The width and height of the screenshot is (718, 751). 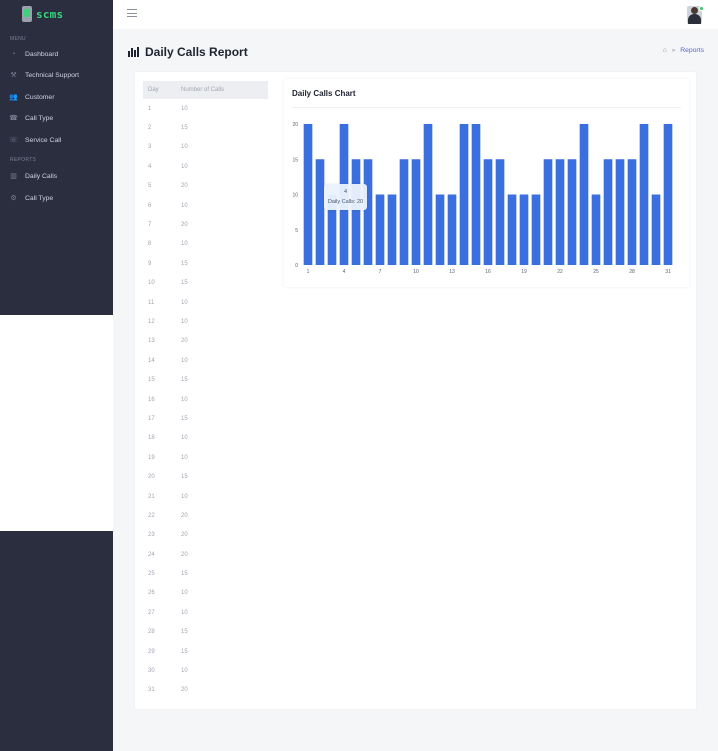 What do you see at coordinates (380, 272) in the screenshot?
I see `x-tick-label: 7` at bounding box center [380, 272].